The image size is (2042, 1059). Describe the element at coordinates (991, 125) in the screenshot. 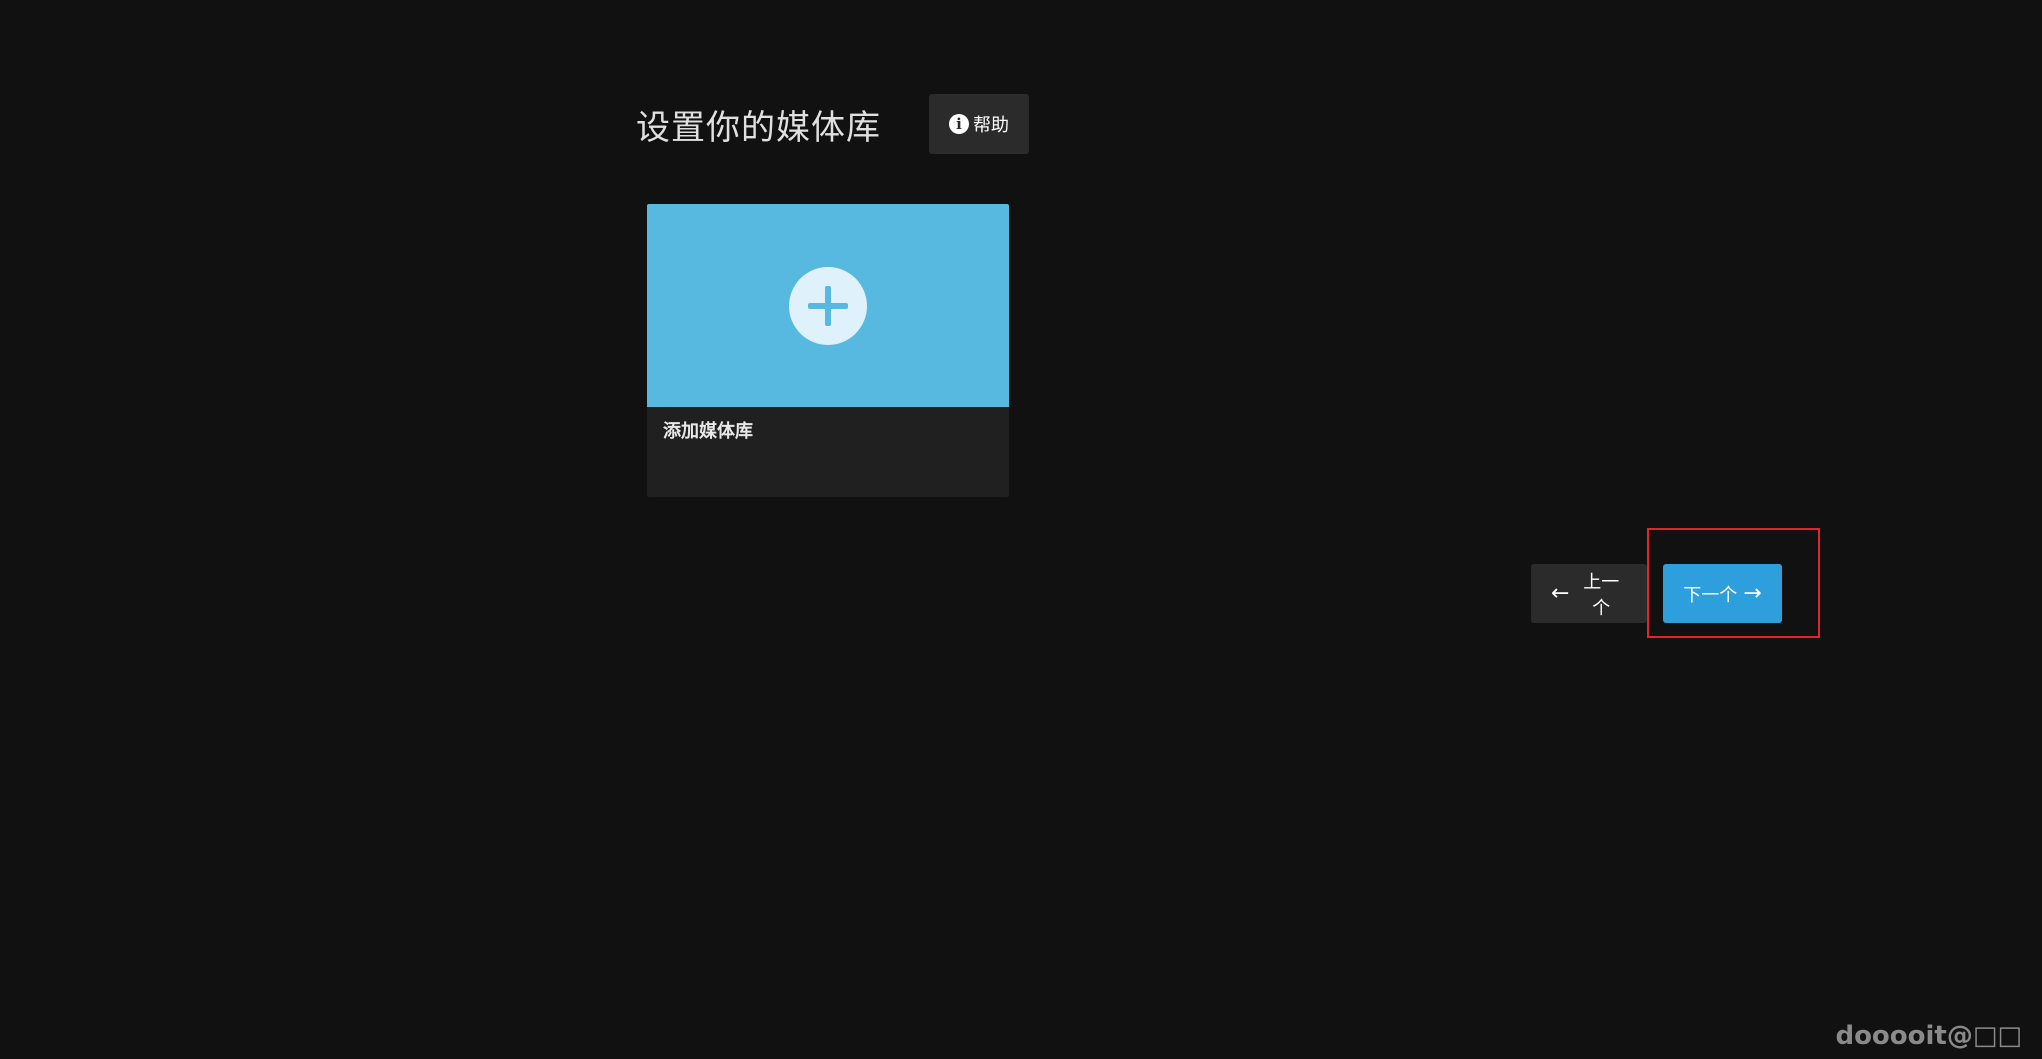

I see `help-button-label: 帮助` at that location.